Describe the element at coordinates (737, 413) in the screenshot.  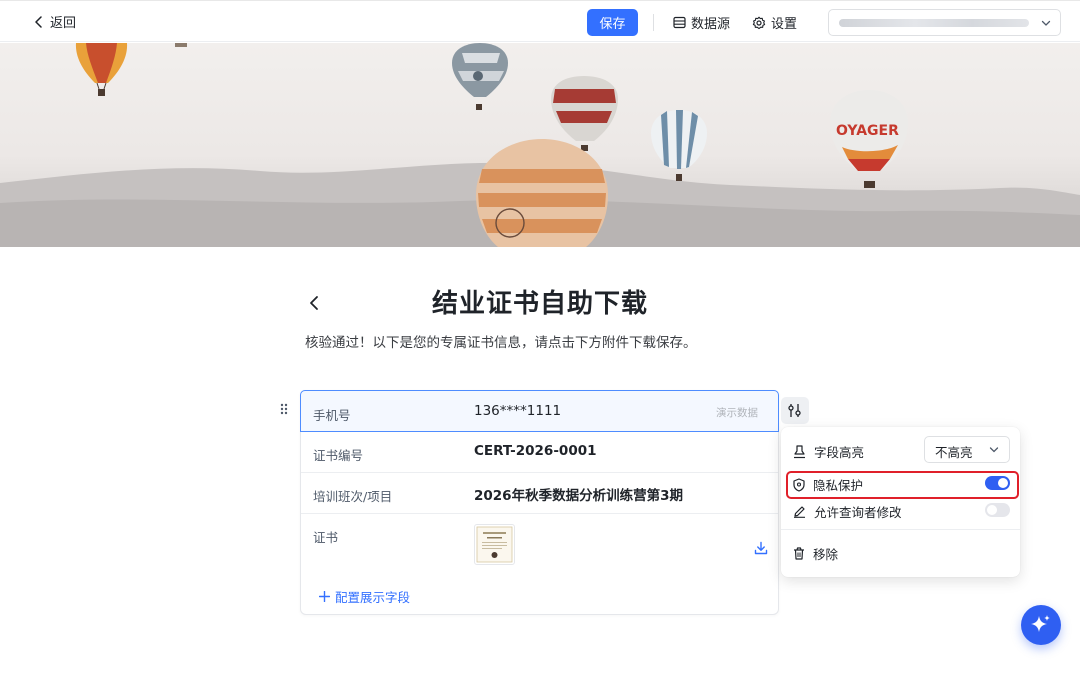
I see `demo-data-tag: 演示数据` at that location.